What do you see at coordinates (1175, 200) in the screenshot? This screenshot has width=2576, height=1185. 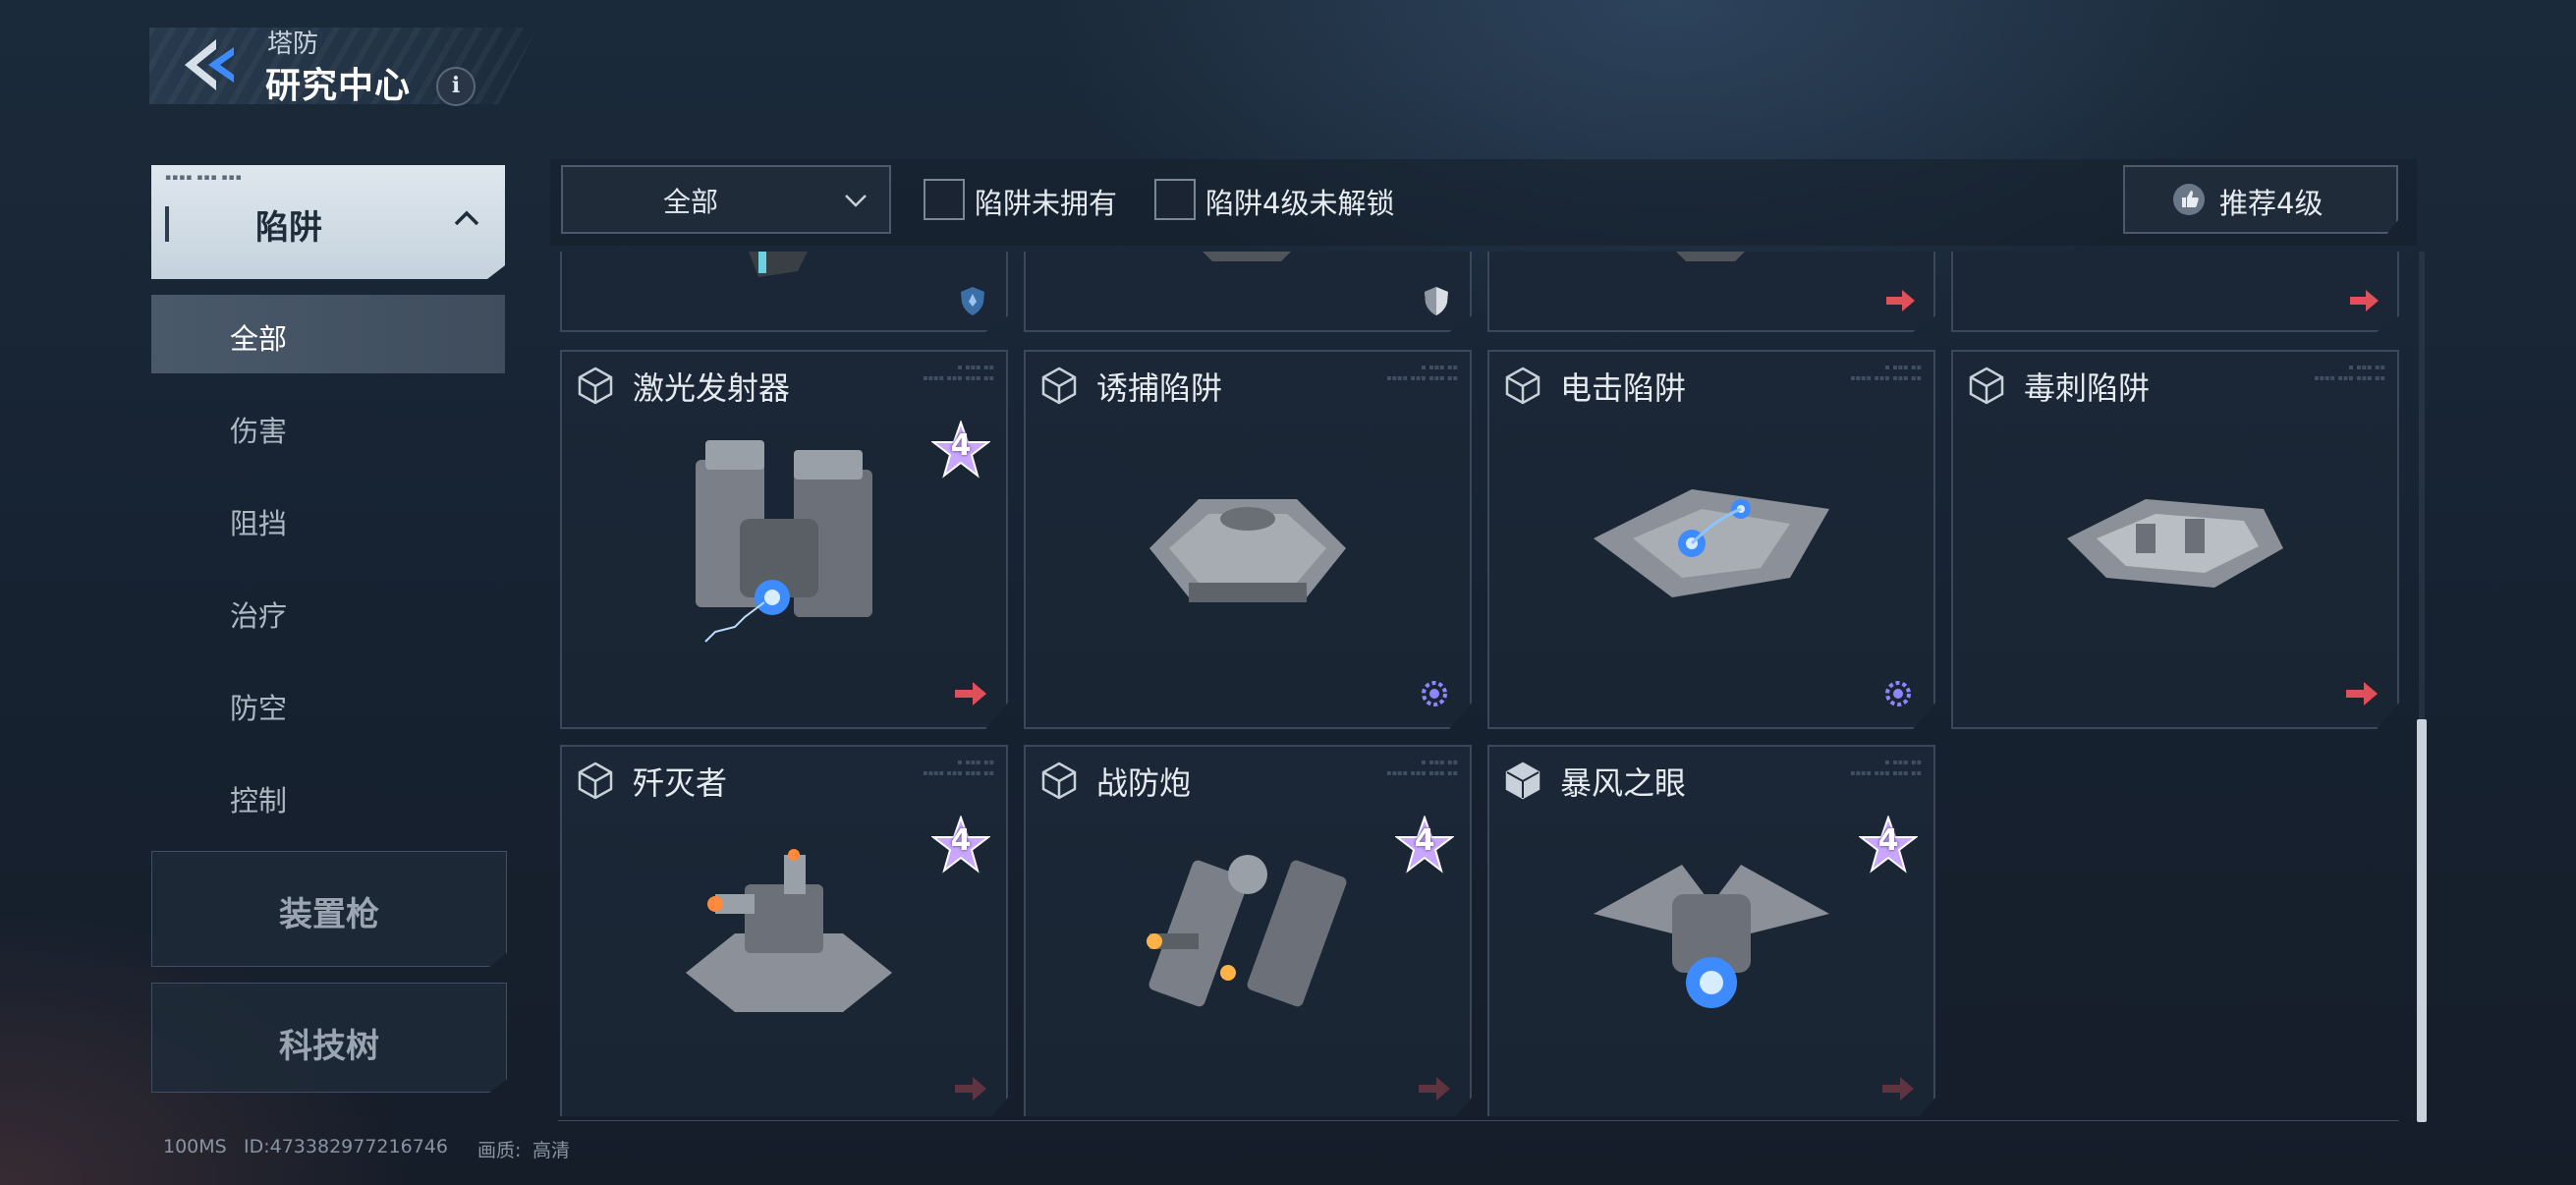 I see `checkbox-lv4-locked` at bounding box center [1175, 200].